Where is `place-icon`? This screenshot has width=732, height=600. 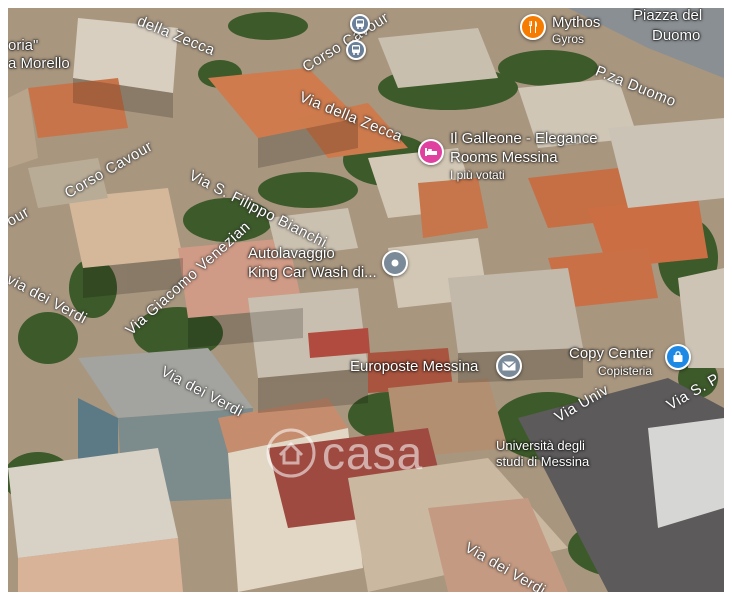
place-icon is located at coordinates (395, 263).